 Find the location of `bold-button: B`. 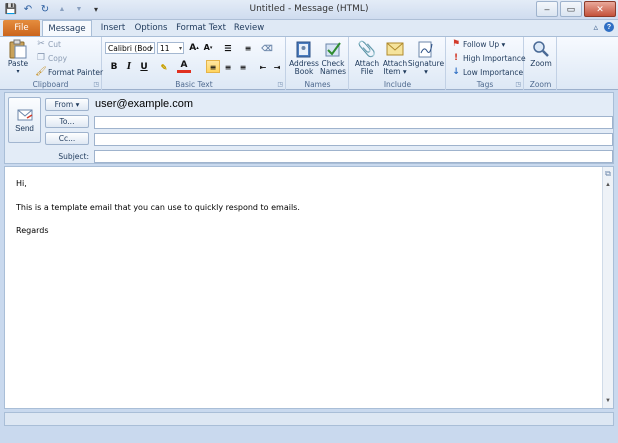

bold-button: B is located at coordinates (114, 66).